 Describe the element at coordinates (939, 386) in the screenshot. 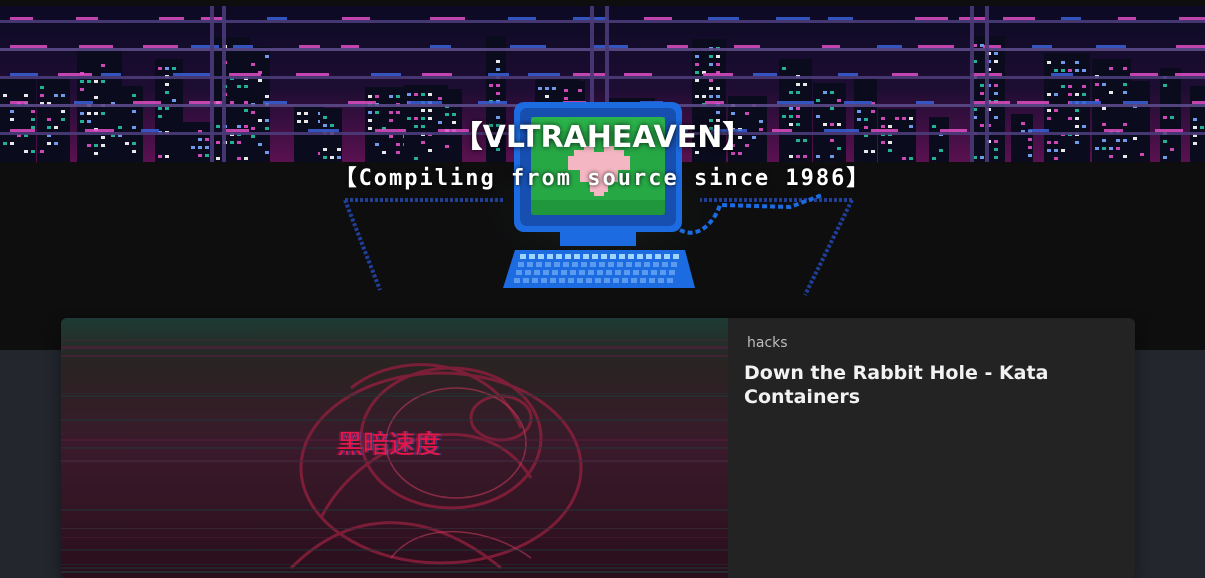

I see `post-title: Down the Rabbit Hole - Kata Containers` at that location.